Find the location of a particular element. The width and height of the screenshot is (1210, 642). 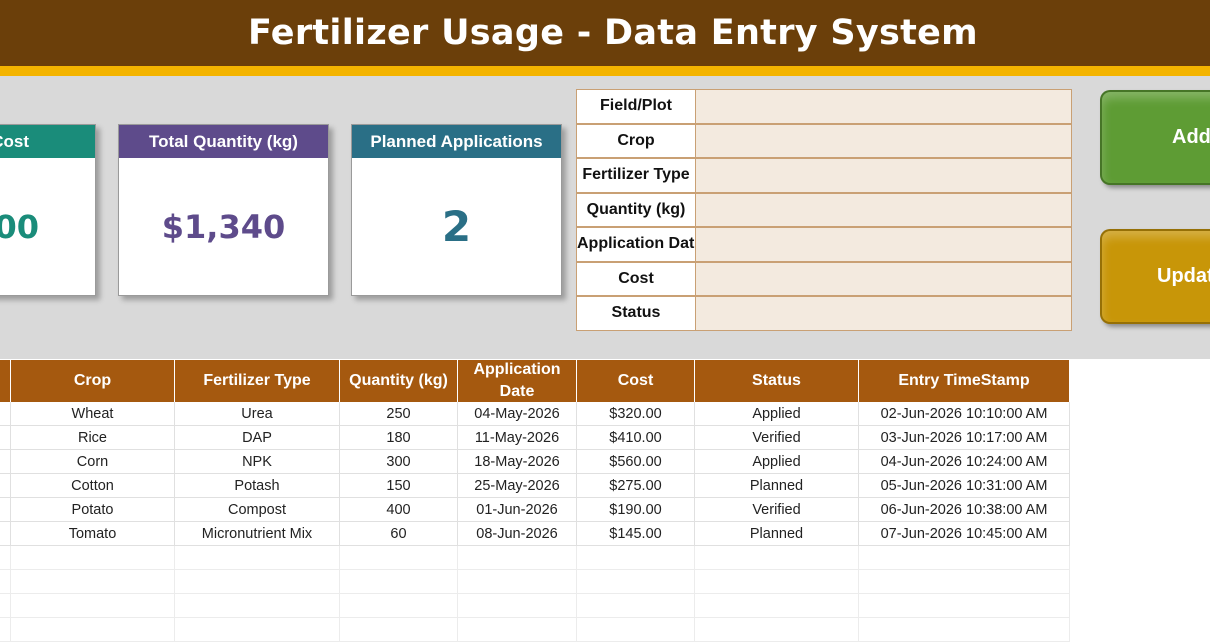

application-date-input is located at coordinates (884, 244).